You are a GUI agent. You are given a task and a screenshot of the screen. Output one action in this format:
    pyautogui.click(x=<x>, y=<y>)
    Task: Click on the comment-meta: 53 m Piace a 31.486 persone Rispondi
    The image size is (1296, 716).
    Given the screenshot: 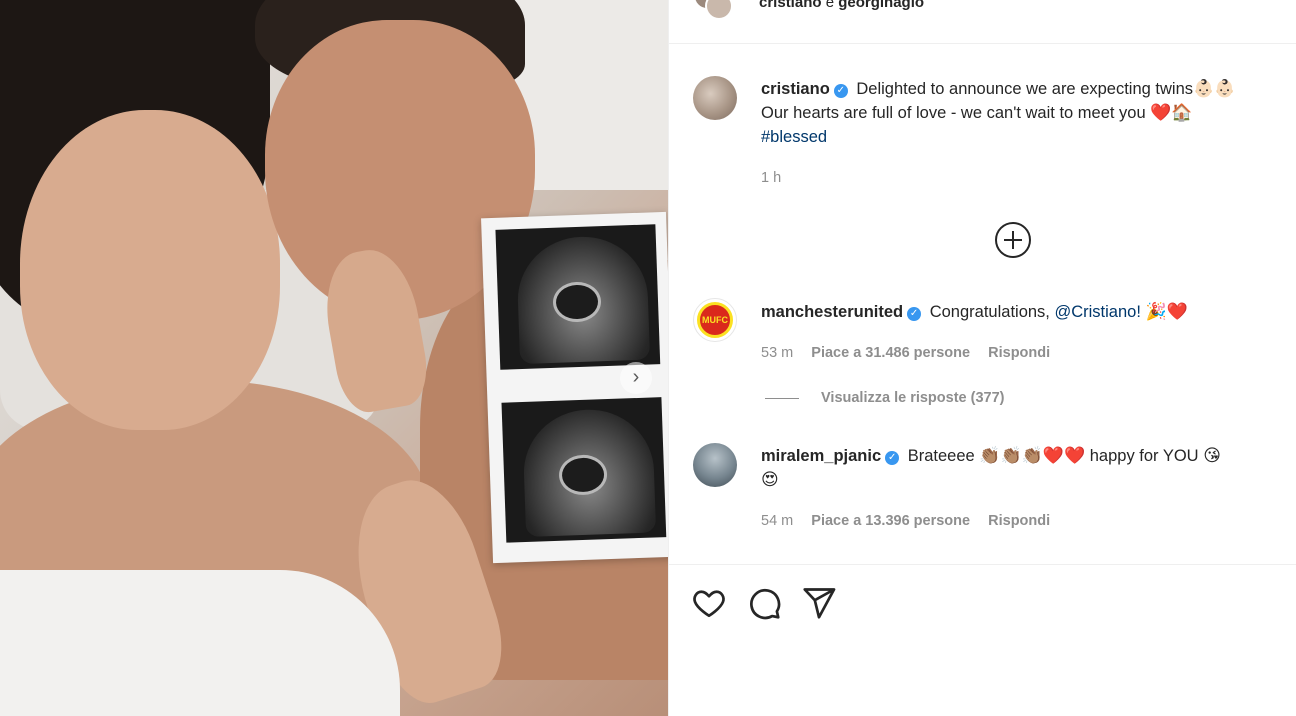 What is the action you would take?
    pyautogui.click(x=912, y=353)
    